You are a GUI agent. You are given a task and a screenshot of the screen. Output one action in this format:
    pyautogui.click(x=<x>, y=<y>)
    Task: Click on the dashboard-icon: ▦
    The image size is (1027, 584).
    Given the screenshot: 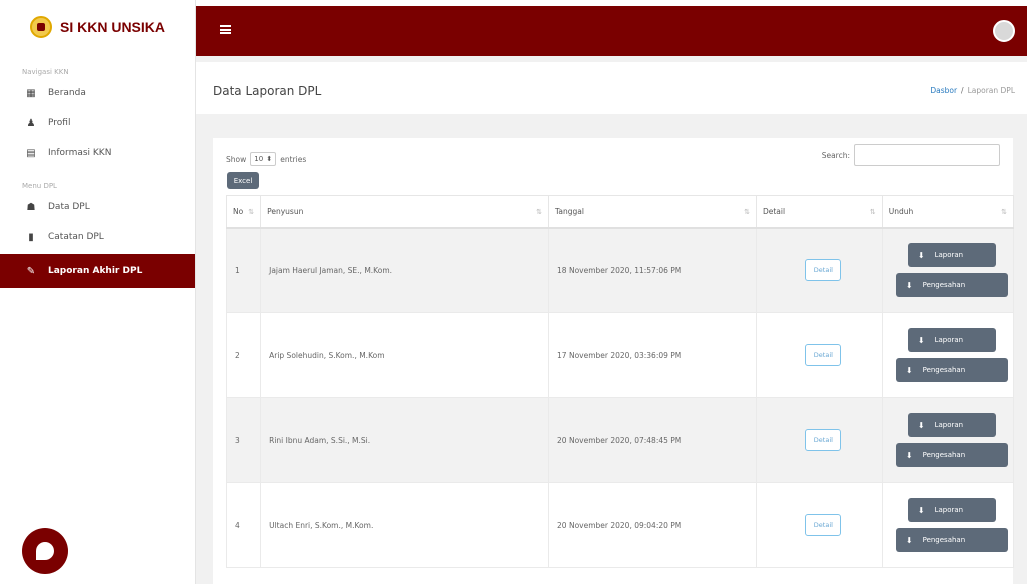 What is the action you would take?
    pyautogui.click(x=31, y=93)
    